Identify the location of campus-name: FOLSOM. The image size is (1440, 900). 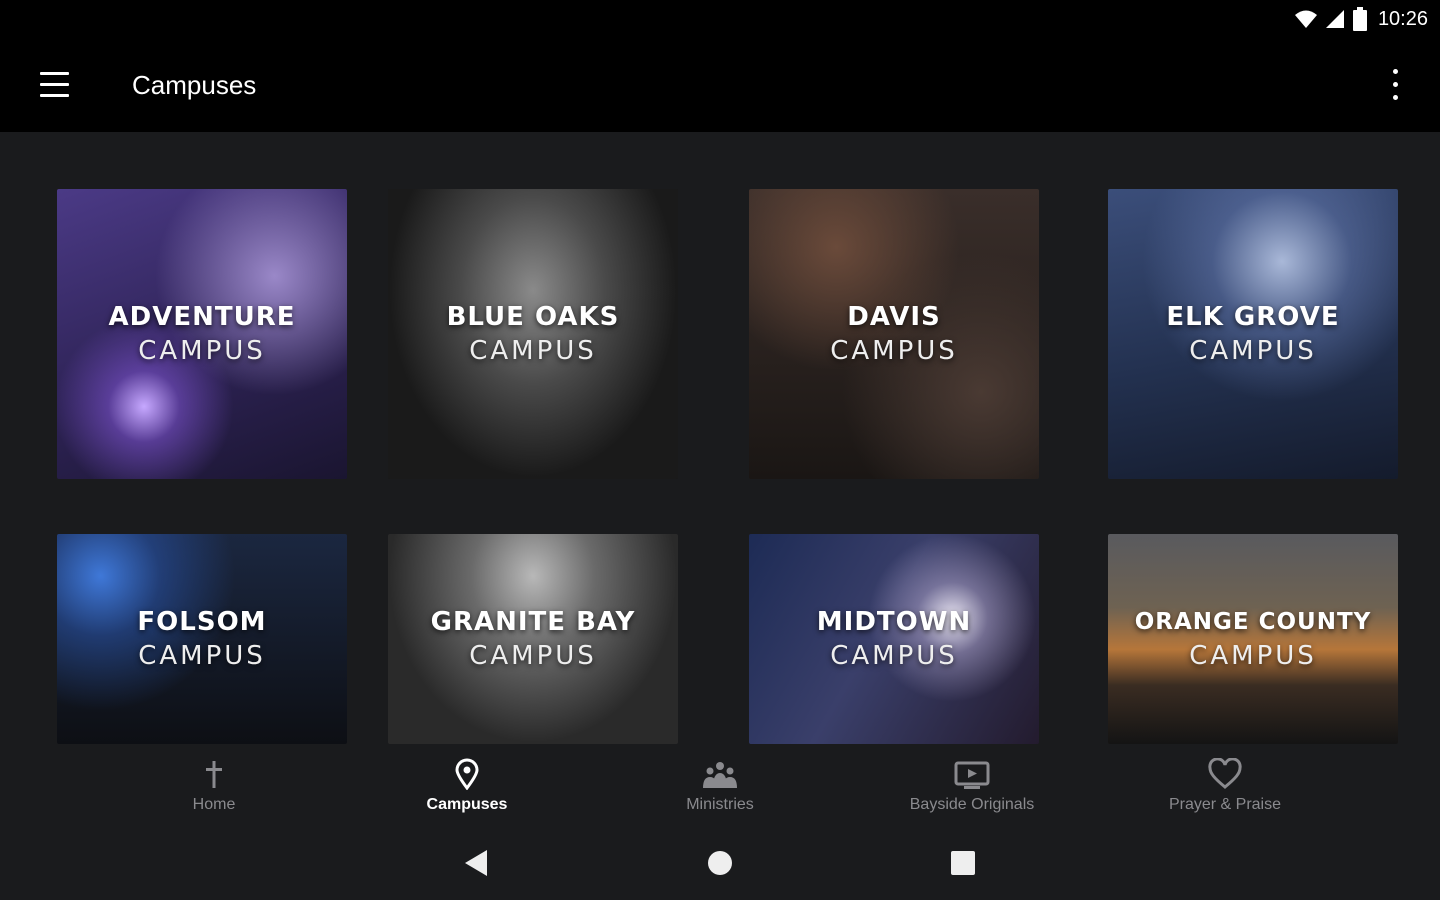
(202, 622).